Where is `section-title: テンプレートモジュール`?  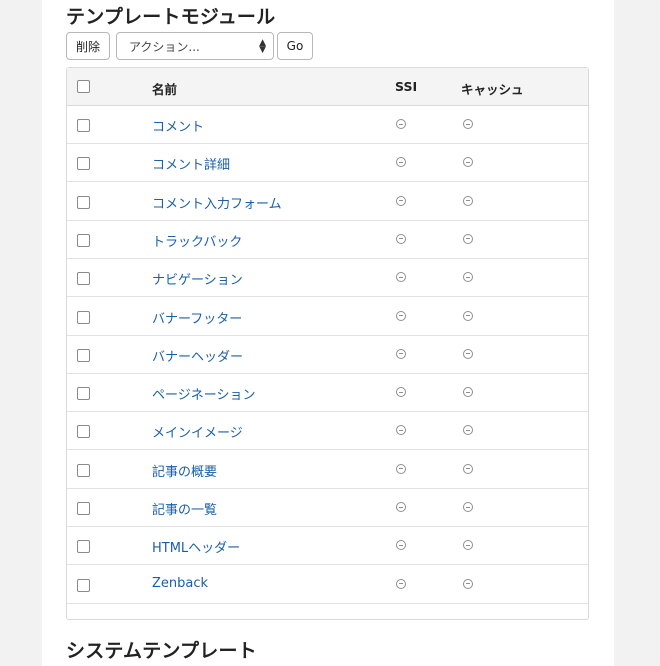
section-title: テンプレートモジュール is located at coordinates (171, 17).